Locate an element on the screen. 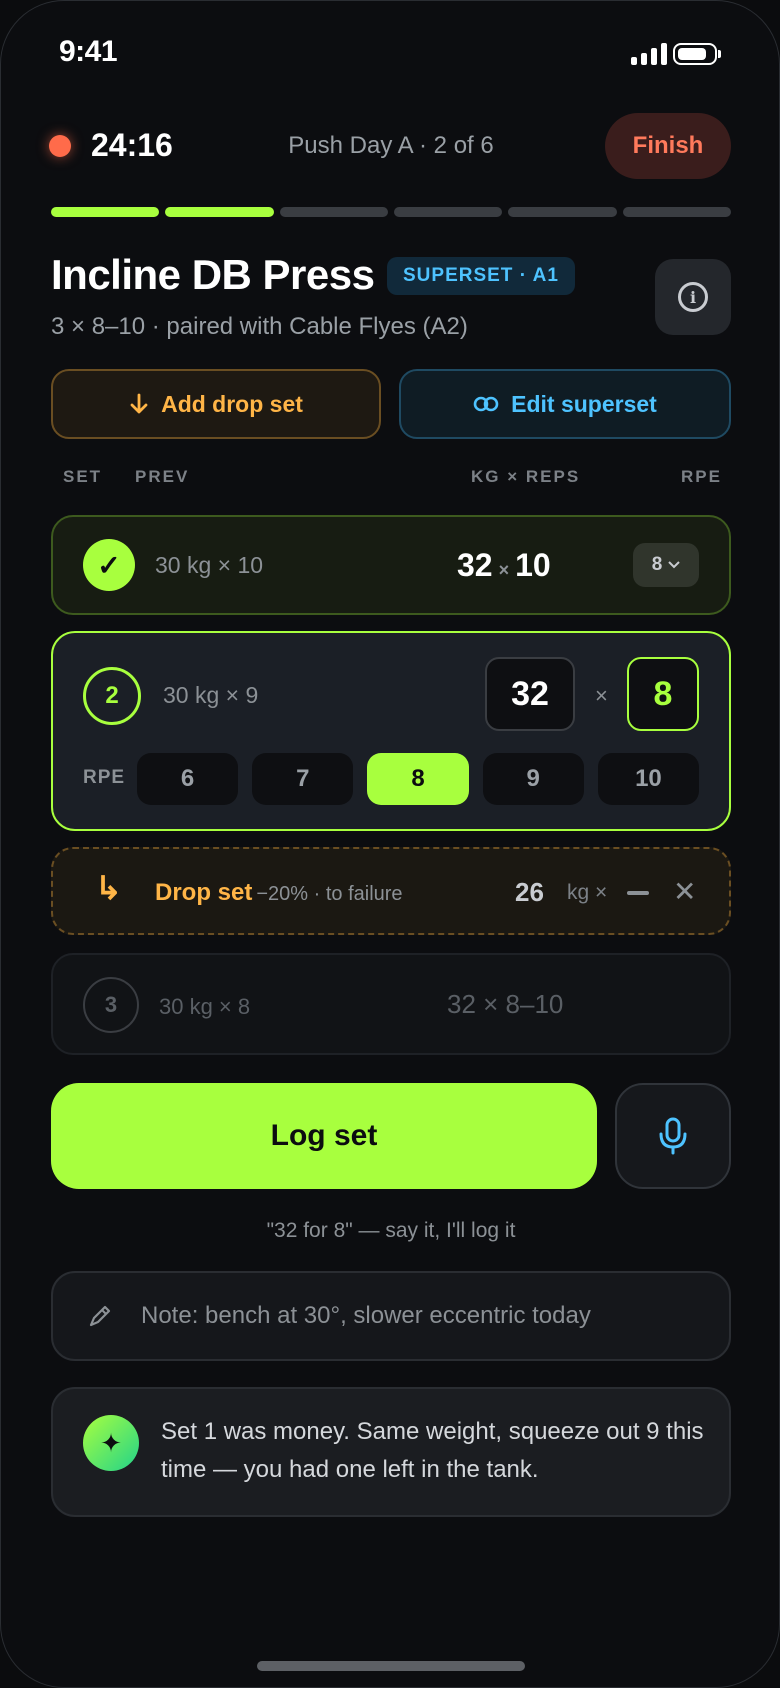 The height and width of the screenshot is (1688, 780). drop-set-label: Drop set −20% · to failure is located at coordinates (279, 893).